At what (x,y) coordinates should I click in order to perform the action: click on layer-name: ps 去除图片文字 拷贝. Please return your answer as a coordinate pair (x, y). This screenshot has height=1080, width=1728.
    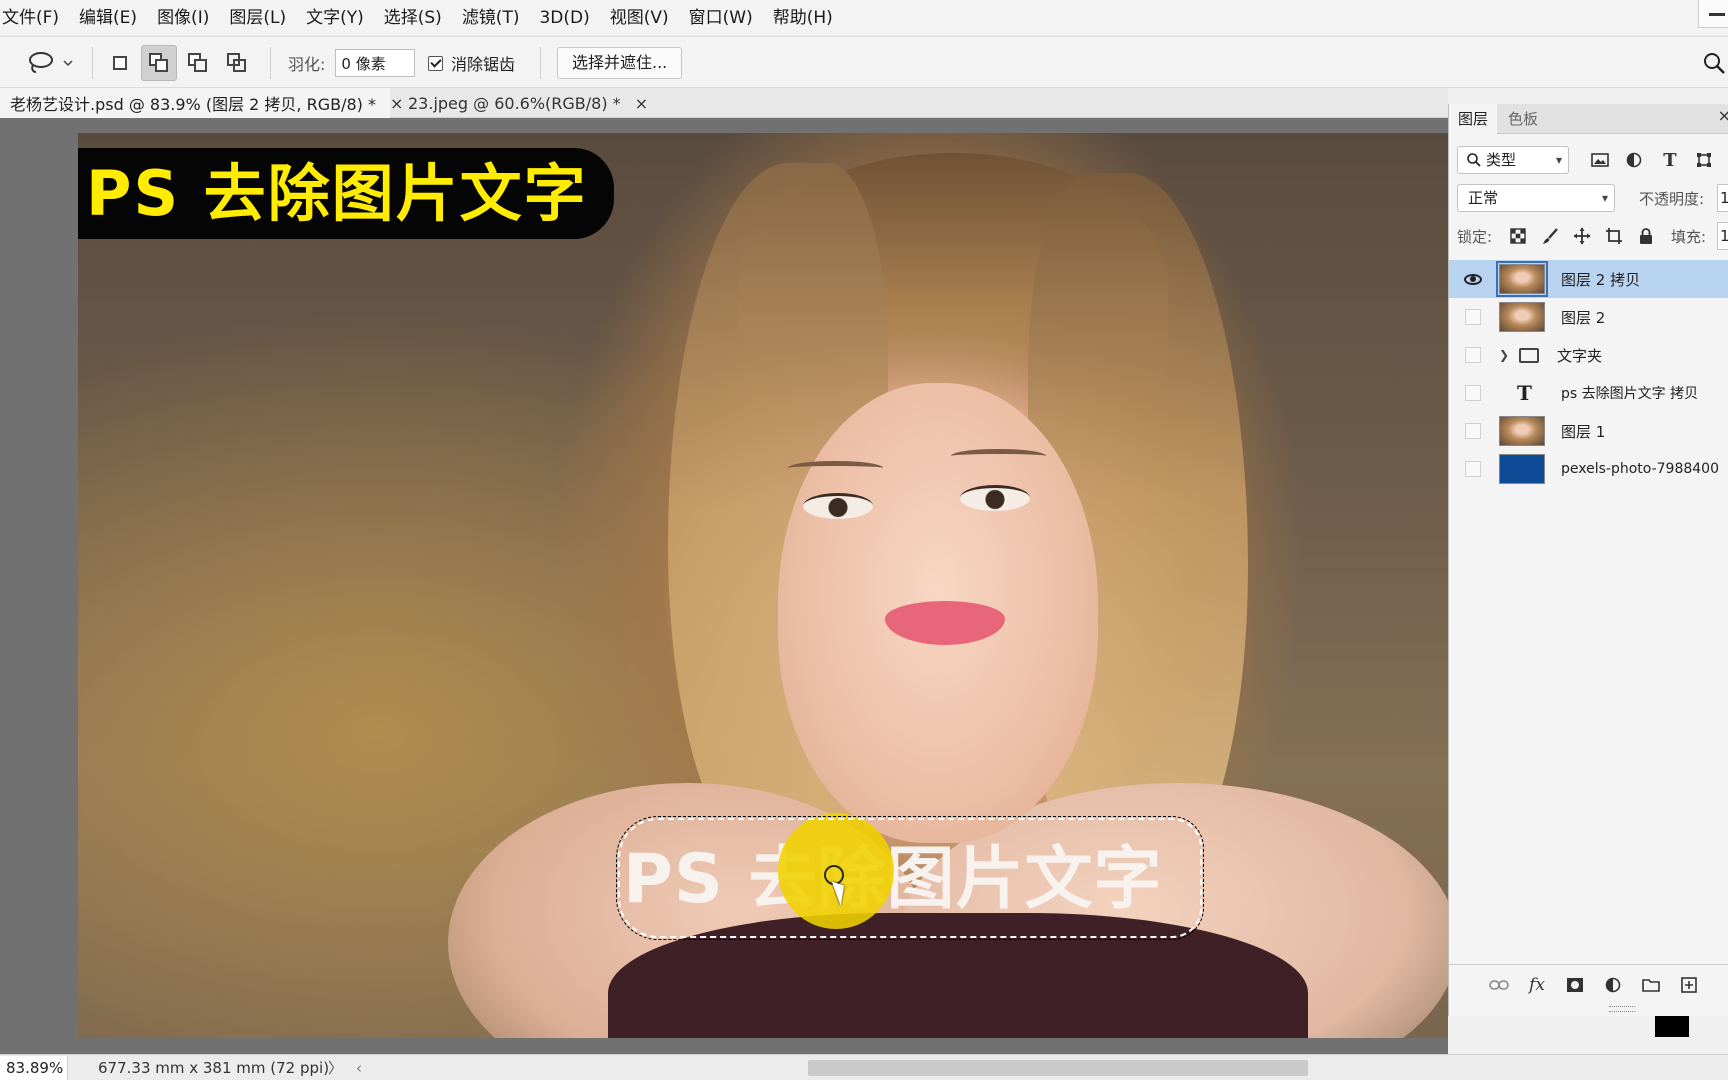
    Looking at the image, I should click on (1630, 394).